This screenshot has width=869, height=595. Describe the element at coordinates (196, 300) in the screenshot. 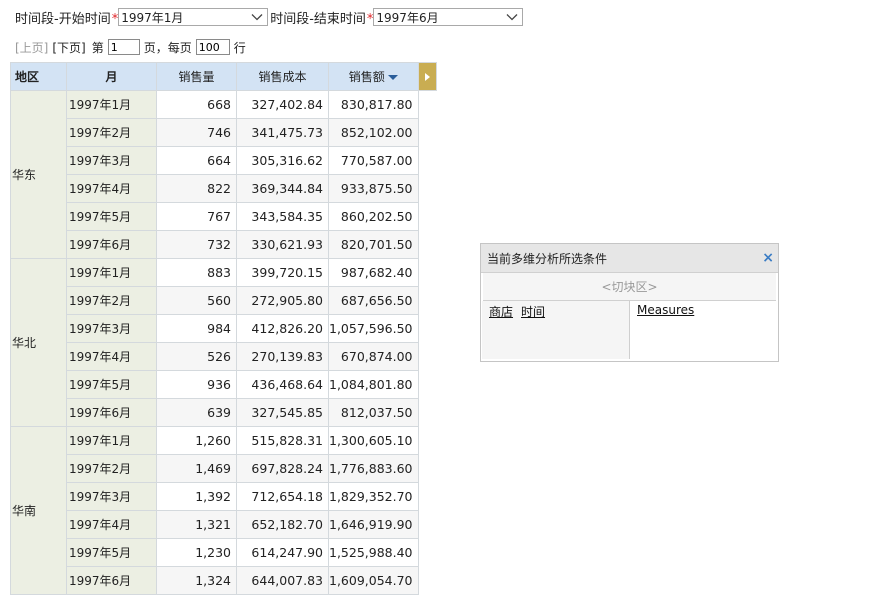

I see `qty-cell: 560` at that location.